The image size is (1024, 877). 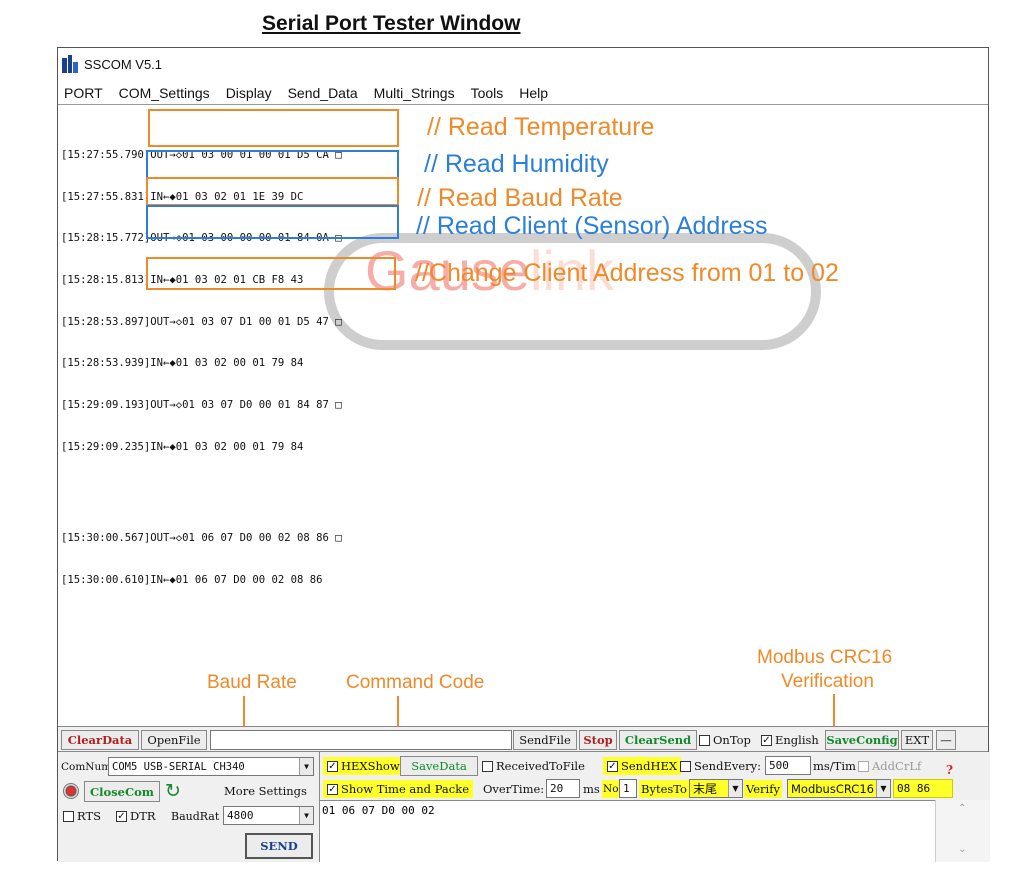 What do you see at coordinates (598, 740) in the screenshot?
I see `stop-button: Stop` at bounding box center [598, 740].